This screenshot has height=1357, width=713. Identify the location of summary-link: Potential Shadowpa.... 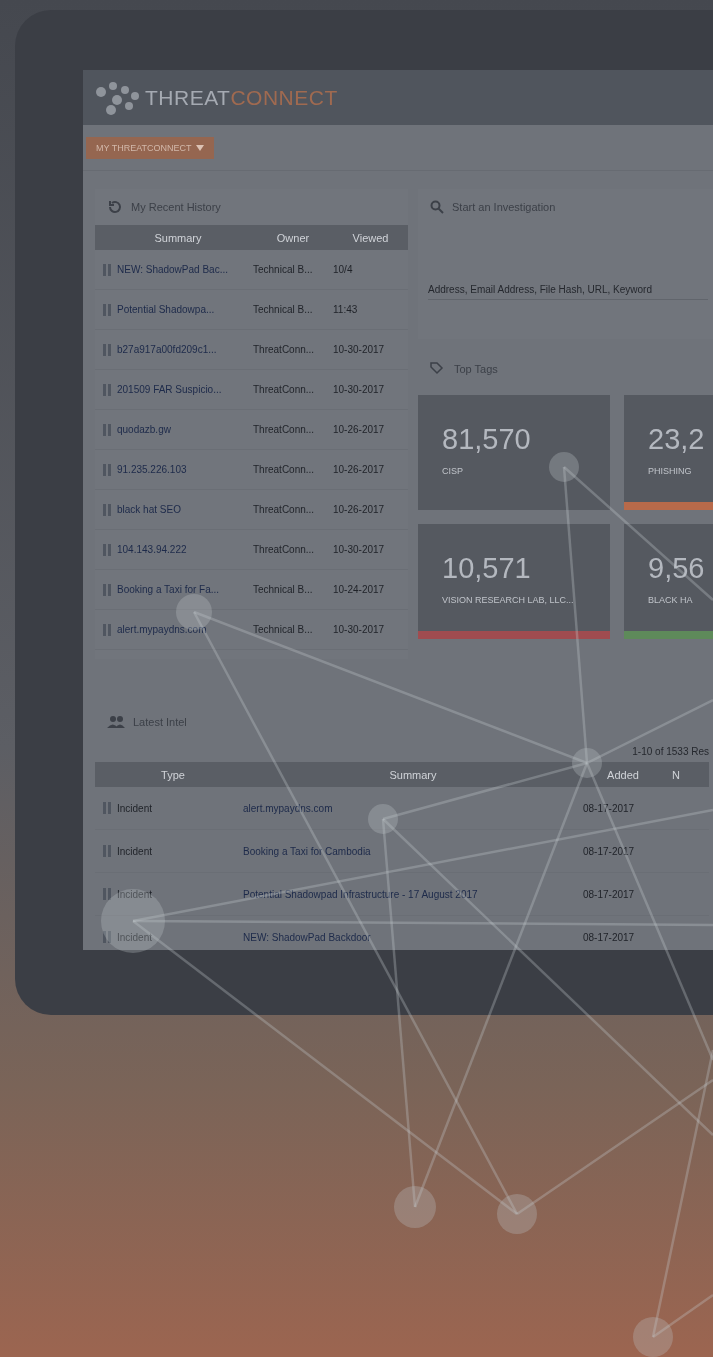
(166, 309).